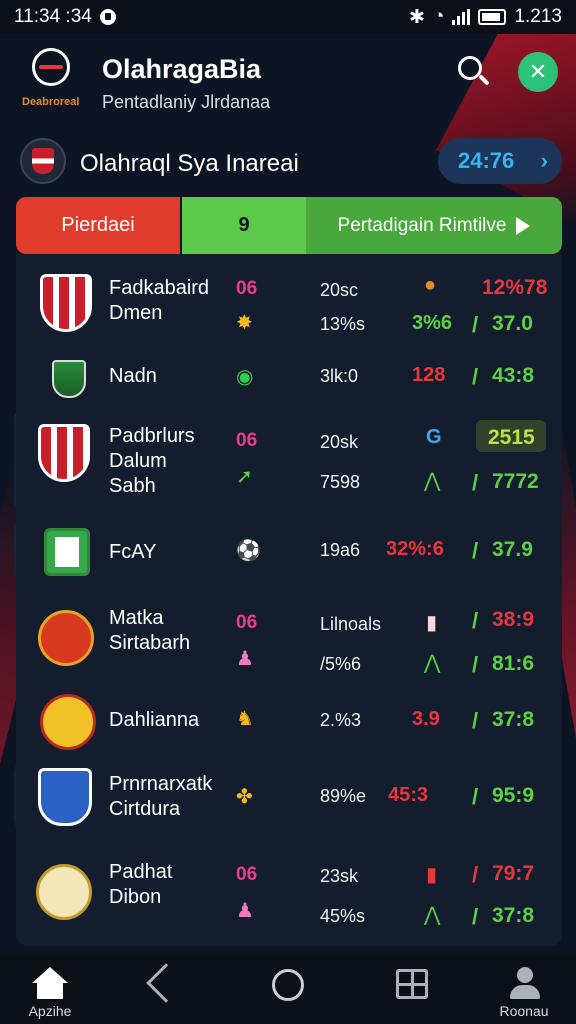  Describe the element at coordinates (50, 983) in the screenshot. I see `home-icon` at that location.